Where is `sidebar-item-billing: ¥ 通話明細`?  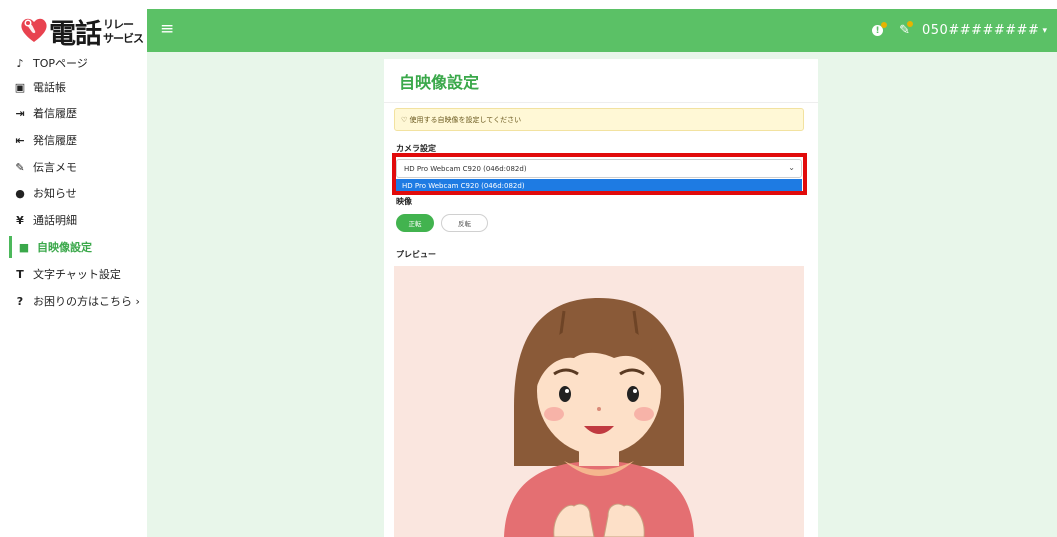
sidebar-item-billing: ¥ 通話明細 is located at coordinates (78, 220).